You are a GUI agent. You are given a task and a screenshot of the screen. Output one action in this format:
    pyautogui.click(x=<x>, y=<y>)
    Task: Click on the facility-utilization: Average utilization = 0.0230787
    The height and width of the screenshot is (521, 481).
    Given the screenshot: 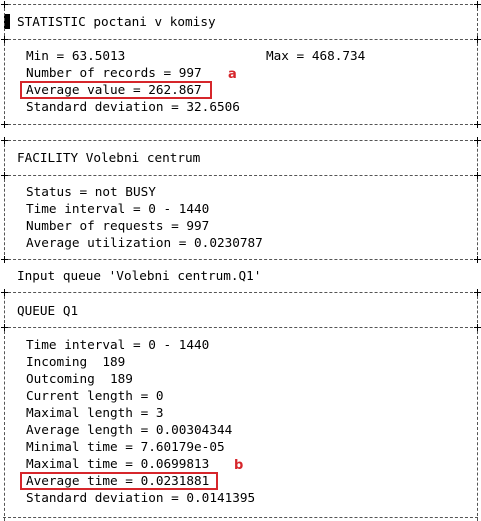 What is the action you would take?
    pyautogui.click(x=144, y=242)
    